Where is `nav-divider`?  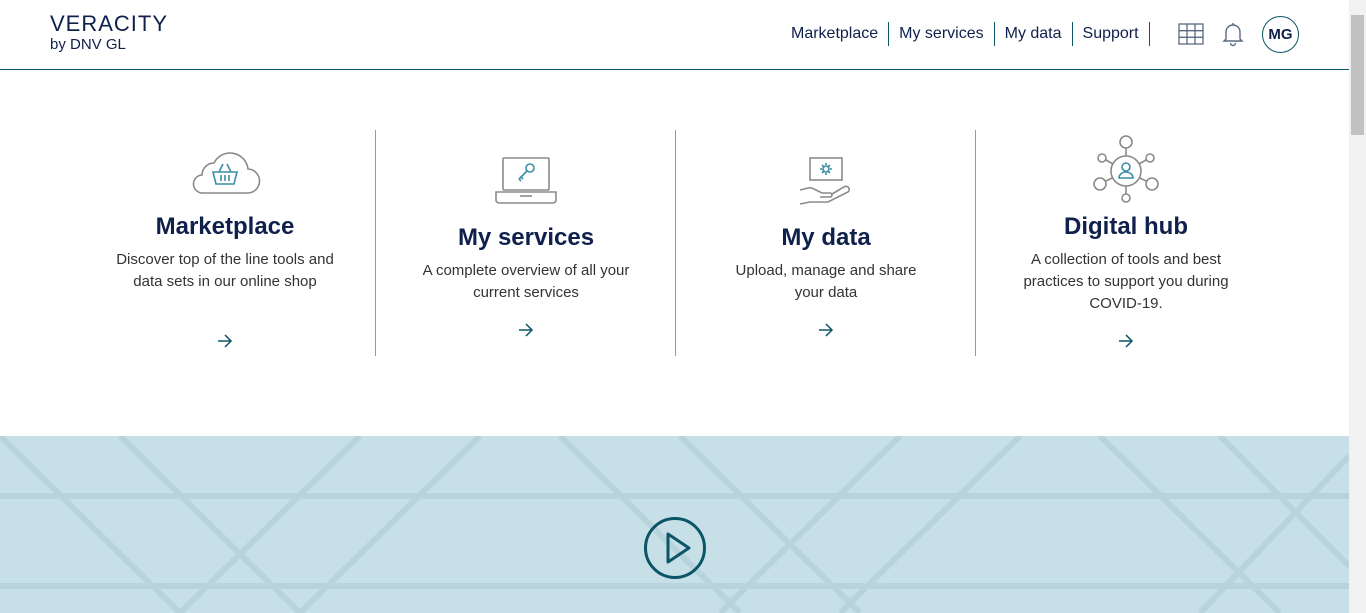
nav-divider is located at coordinates (1149, 34).